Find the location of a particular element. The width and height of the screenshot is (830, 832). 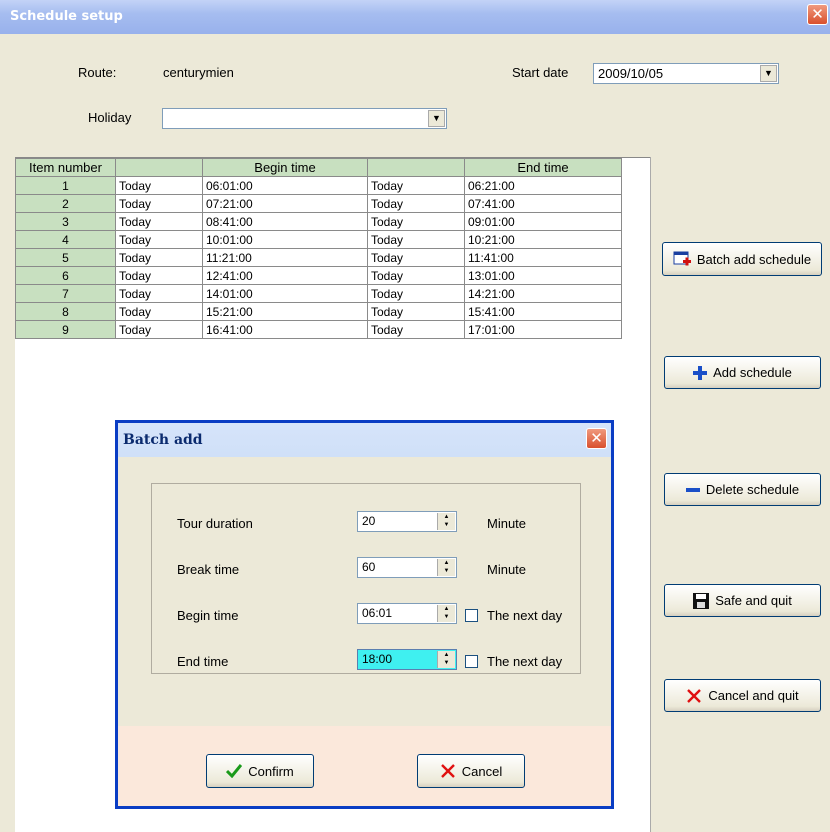

delete-schedule-button: Delete schedule is located at coordinates (742, 489).